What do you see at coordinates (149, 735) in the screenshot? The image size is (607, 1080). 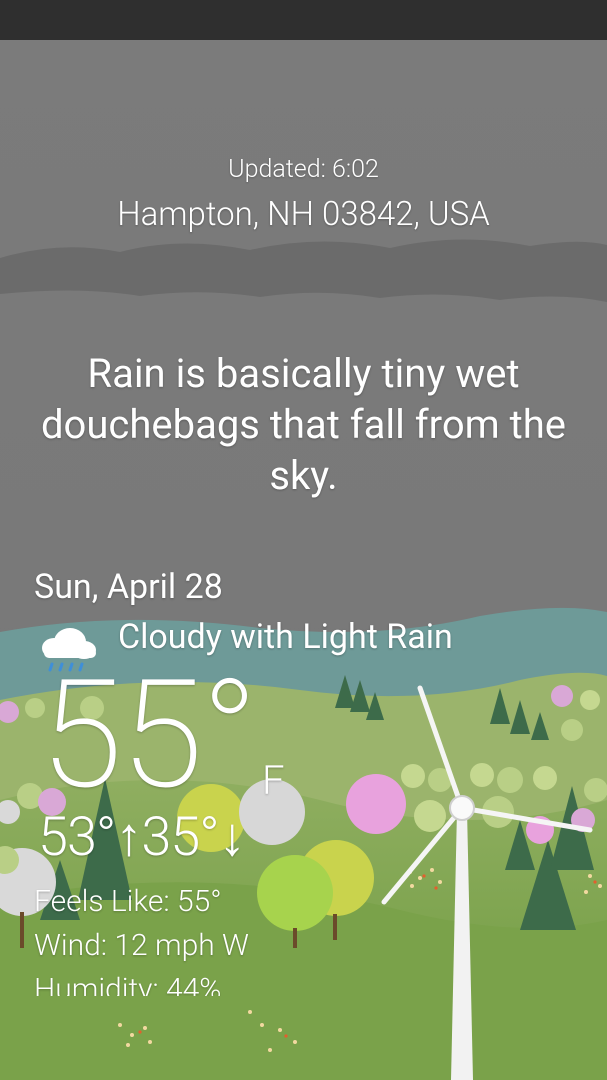 I see `current-temperature: 55°` at bounding box center [149, 735].